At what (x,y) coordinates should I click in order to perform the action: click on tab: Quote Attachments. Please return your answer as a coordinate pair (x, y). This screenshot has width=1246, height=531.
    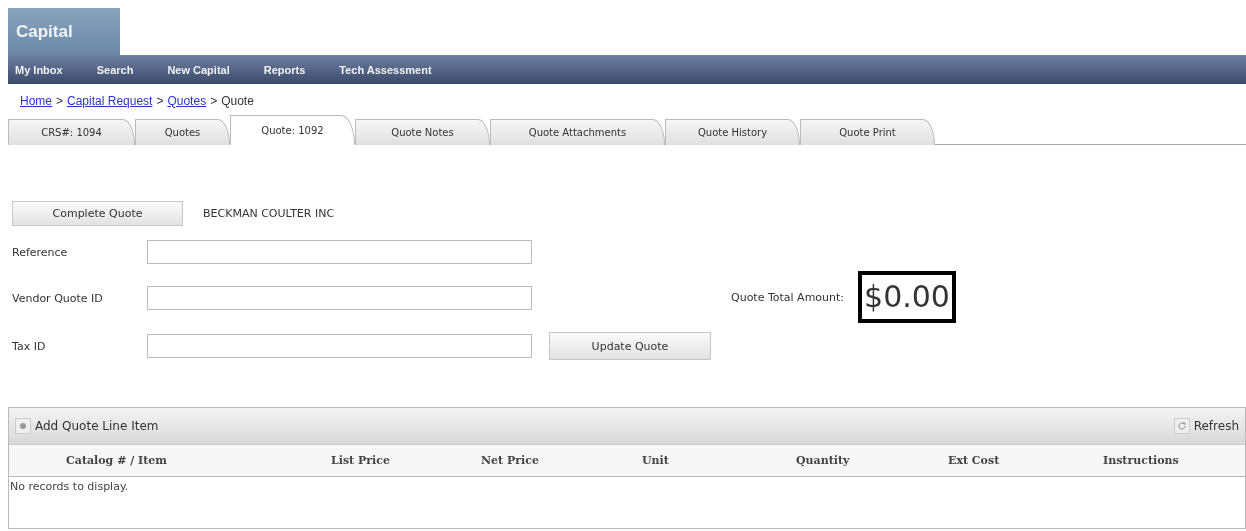
    Looking at the image, I should click on (577, 132).